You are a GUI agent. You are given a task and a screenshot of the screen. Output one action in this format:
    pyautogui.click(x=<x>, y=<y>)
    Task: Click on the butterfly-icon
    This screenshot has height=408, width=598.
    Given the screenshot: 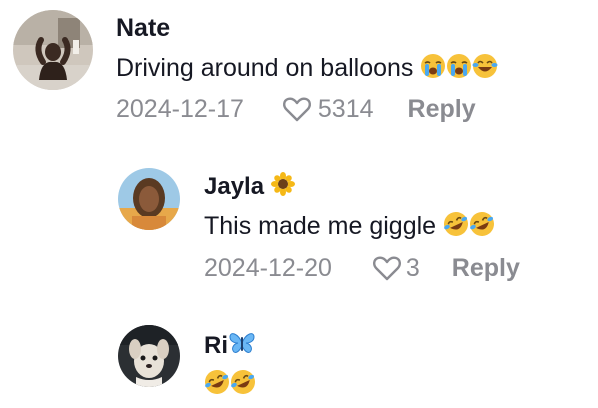 What is the action you would take?
    pyautogui.click(x=242, y=346)
    